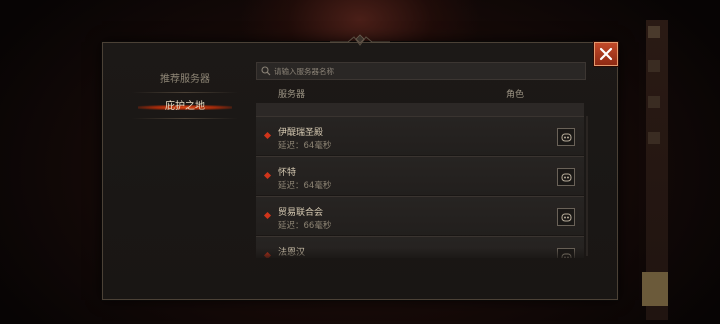 This screenshot has width=720, height=324. Describe the element at coordinates (420, 109) in the screenshot. I see `list-header-bar` at that location.